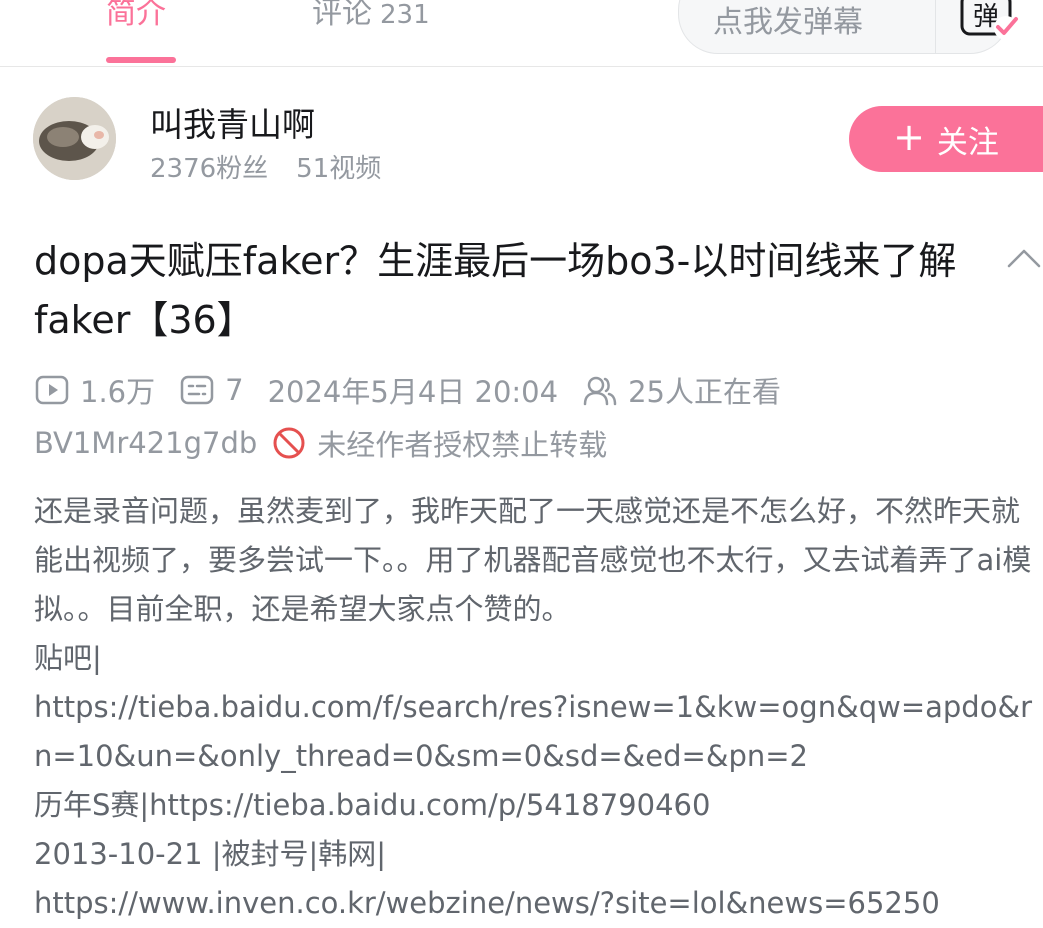 This screenshot has height=928, width=1043. What do you see at coordinates (209, 169) in the screenshot?
I see `uploader-fans: 2376粉丝` at bounding box center [209, 169].